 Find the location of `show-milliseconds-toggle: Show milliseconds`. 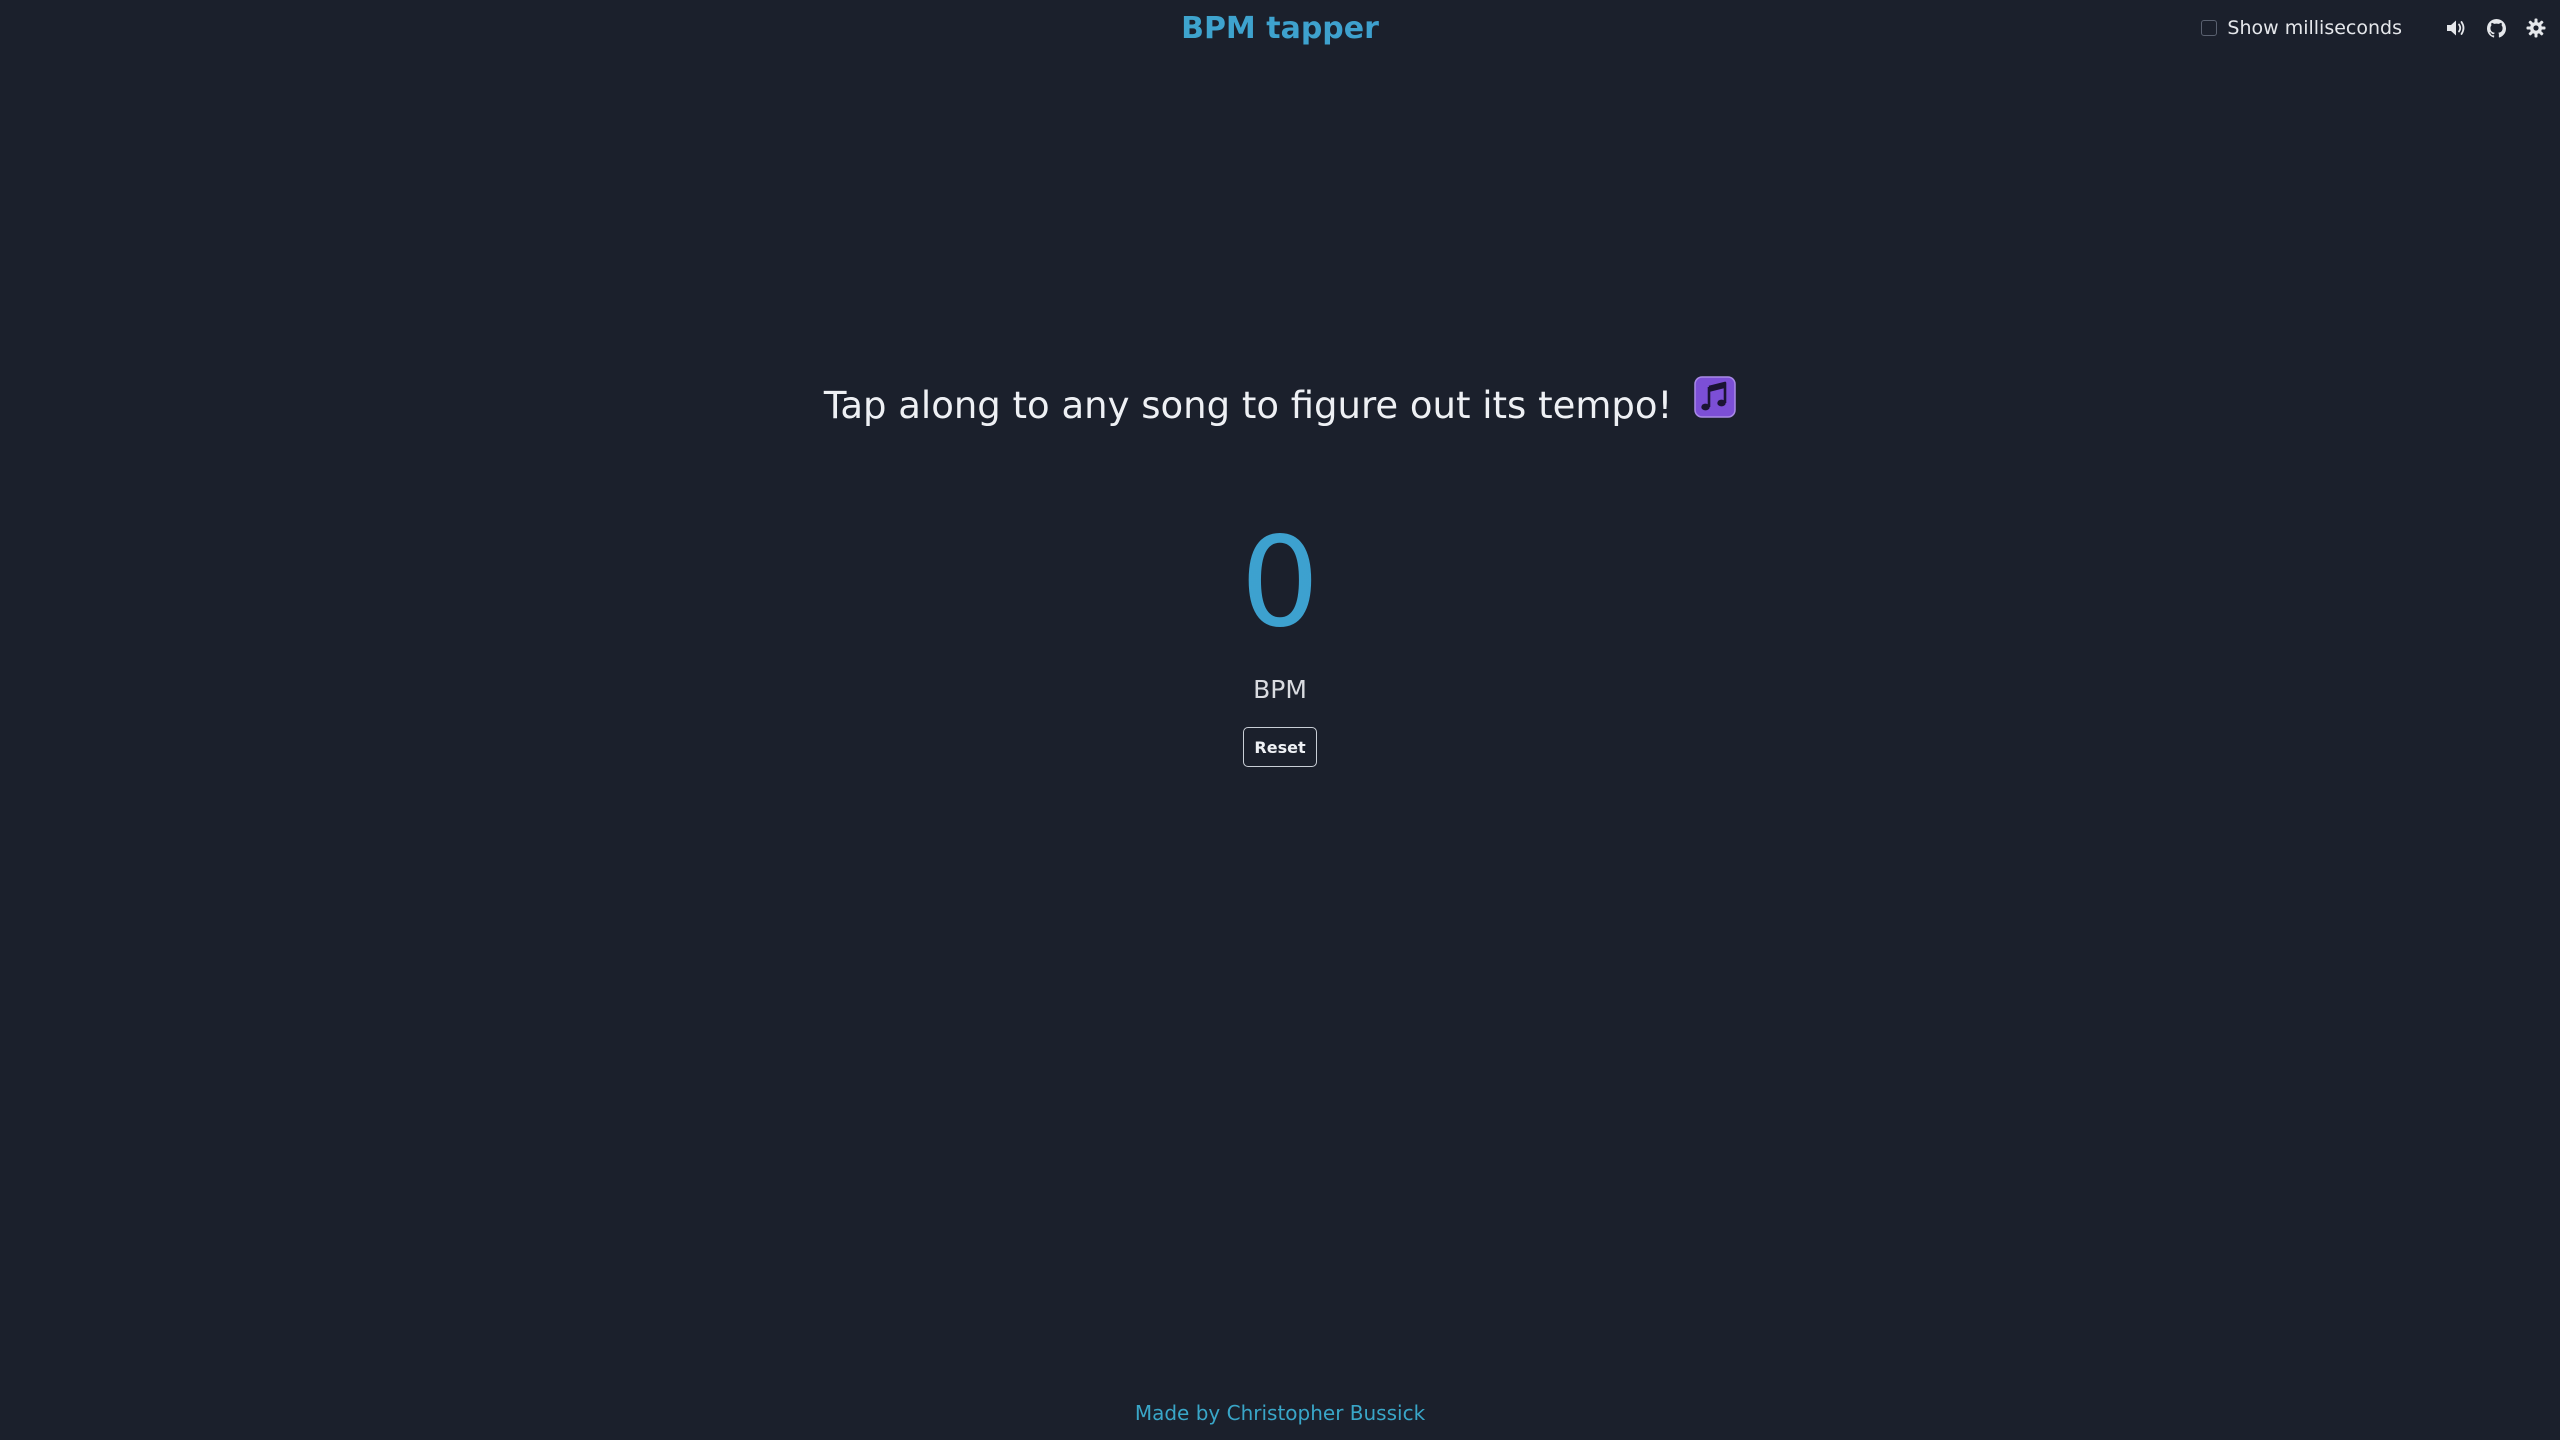

show-milliseconds-toggle: Show milliseconds is located at coordinates (2301, 28).